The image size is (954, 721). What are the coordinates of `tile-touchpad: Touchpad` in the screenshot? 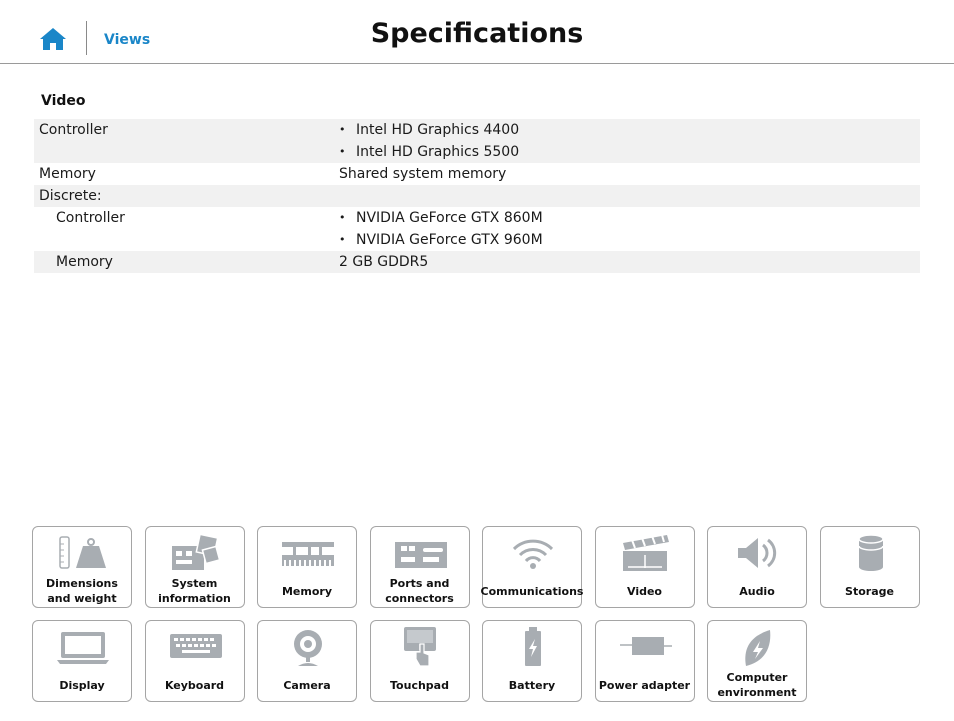 It's located at (419, 661).